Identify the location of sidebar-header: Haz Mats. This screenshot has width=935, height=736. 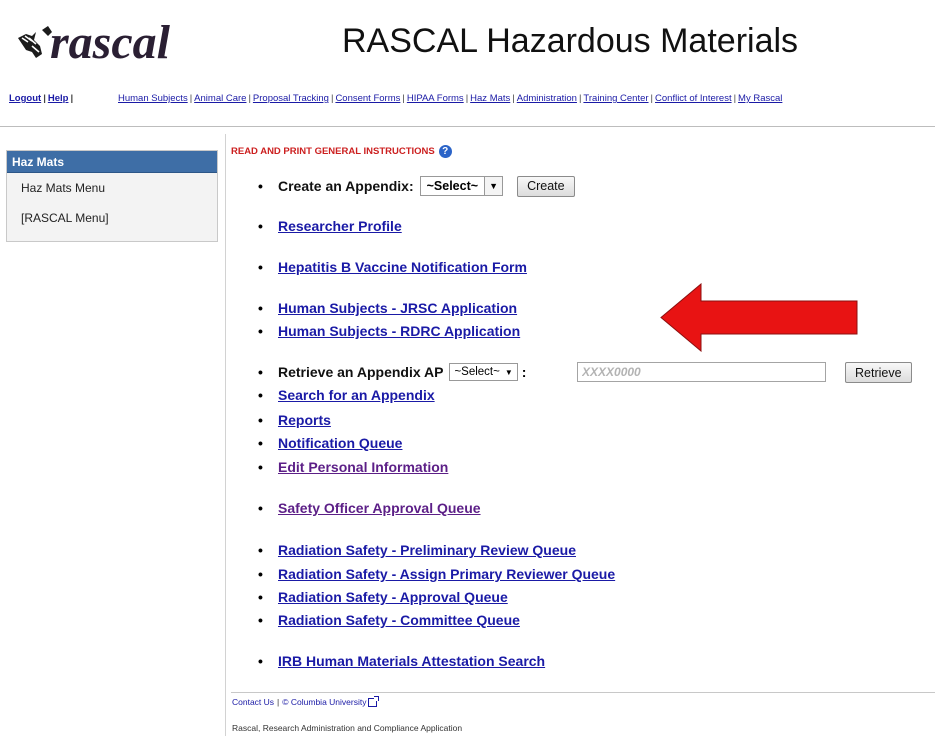
(112, 162).